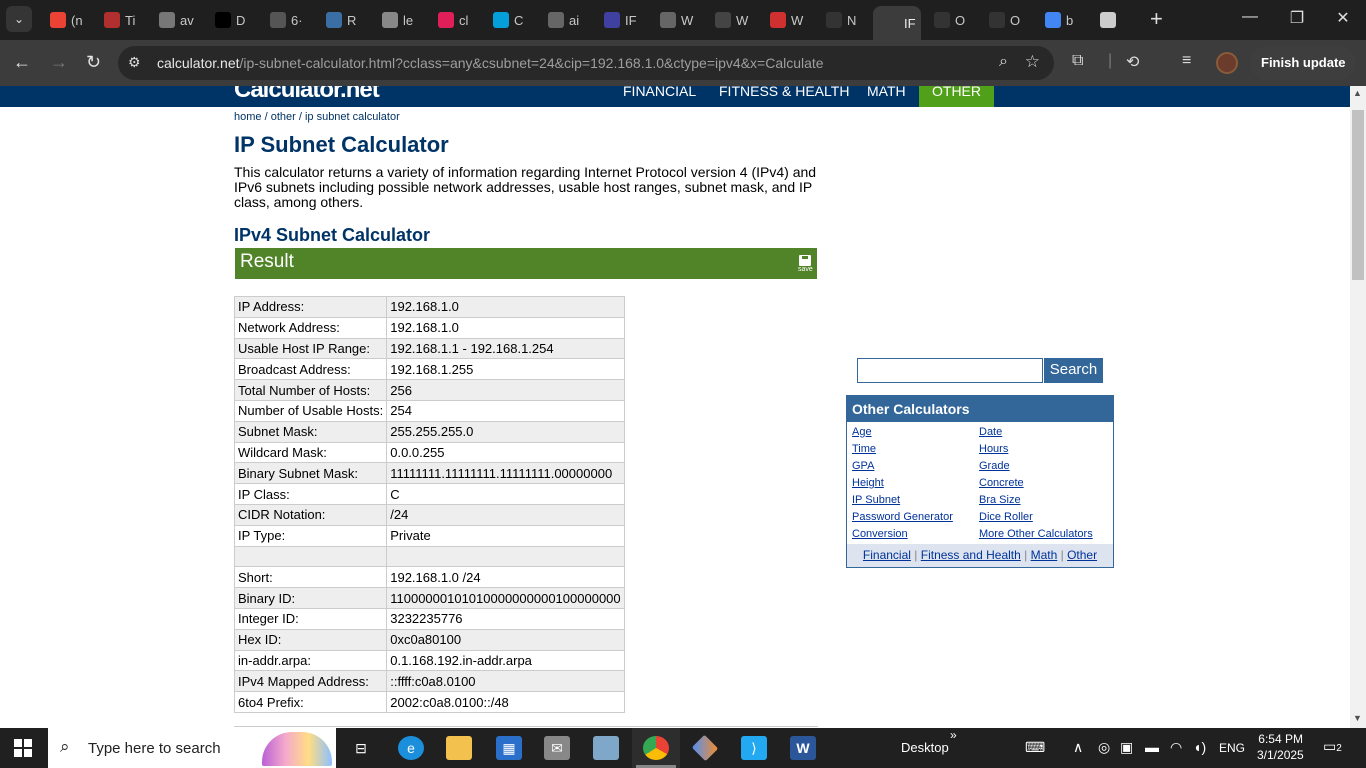  What do you see at coordinates (1077, 61) in the screenshot?
I see `extensions-icon: ⧉` at bounding box center [1077, 61].